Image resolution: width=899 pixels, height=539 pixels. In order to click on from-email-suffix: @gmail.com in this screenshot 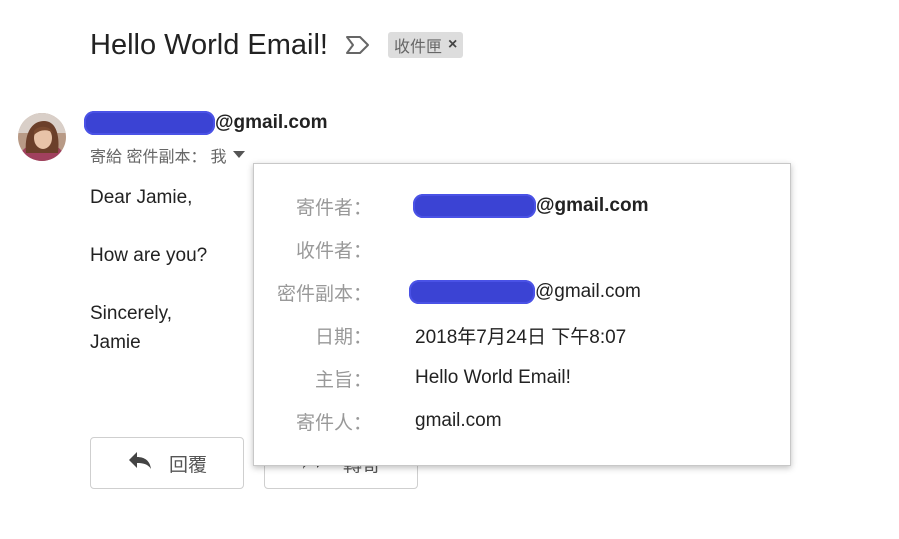, I will do `click(592, 205)`.